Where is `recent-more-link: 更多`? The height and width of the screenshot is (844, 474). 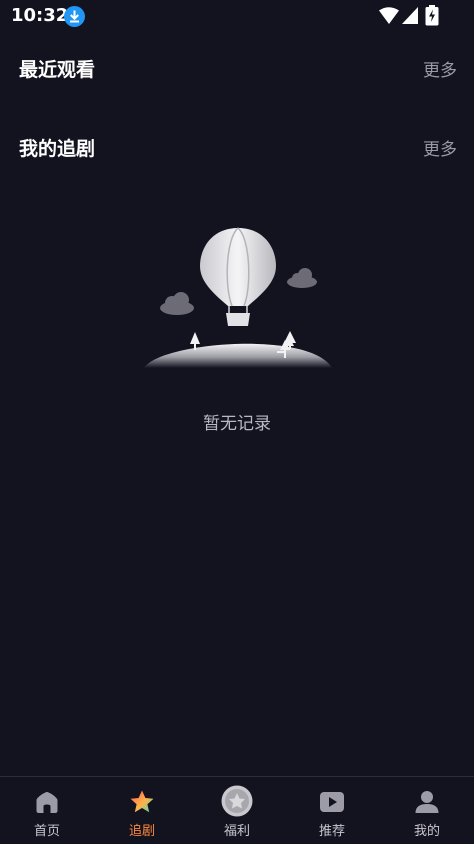 recent-more-link: 更多 is located at coordinates (440, 68).